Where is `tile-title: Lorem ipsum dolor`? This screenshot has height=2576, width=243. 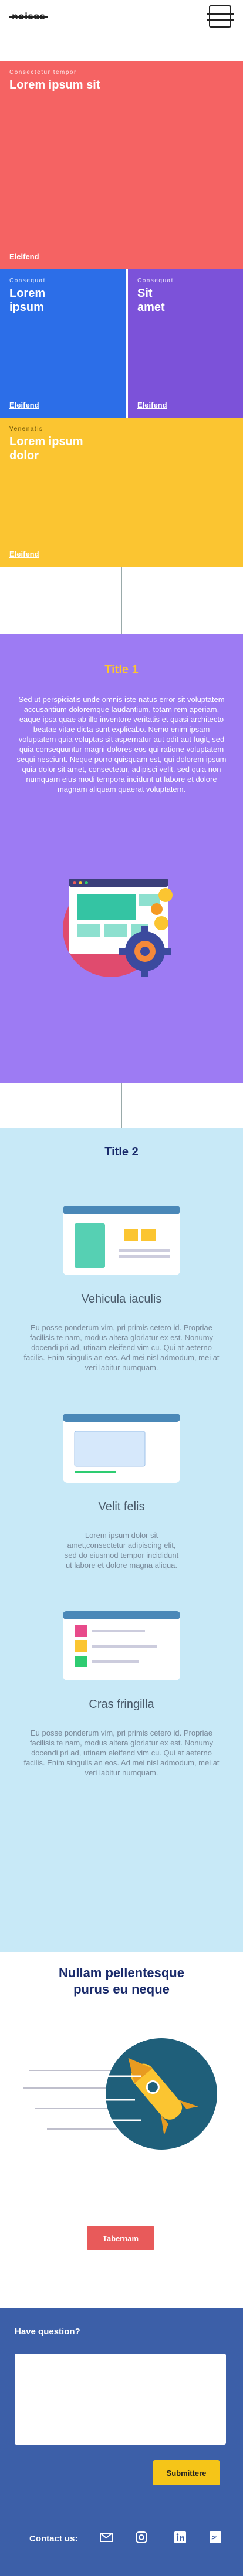
tile-title: Lorem ipsum dolor is located at coordinates (46, 448).